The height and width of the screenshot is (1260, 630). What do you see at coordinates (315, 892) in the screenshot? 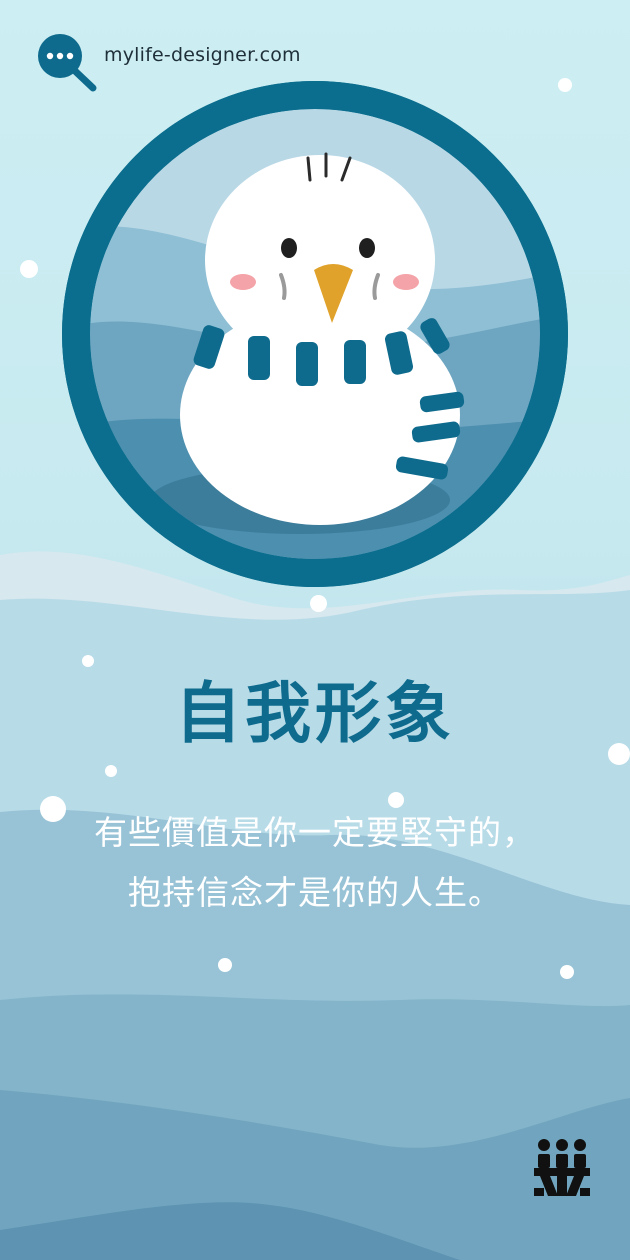
I see `quote-line-2: 抱持信念才是你的人生。` at bounding box center [315, 892].